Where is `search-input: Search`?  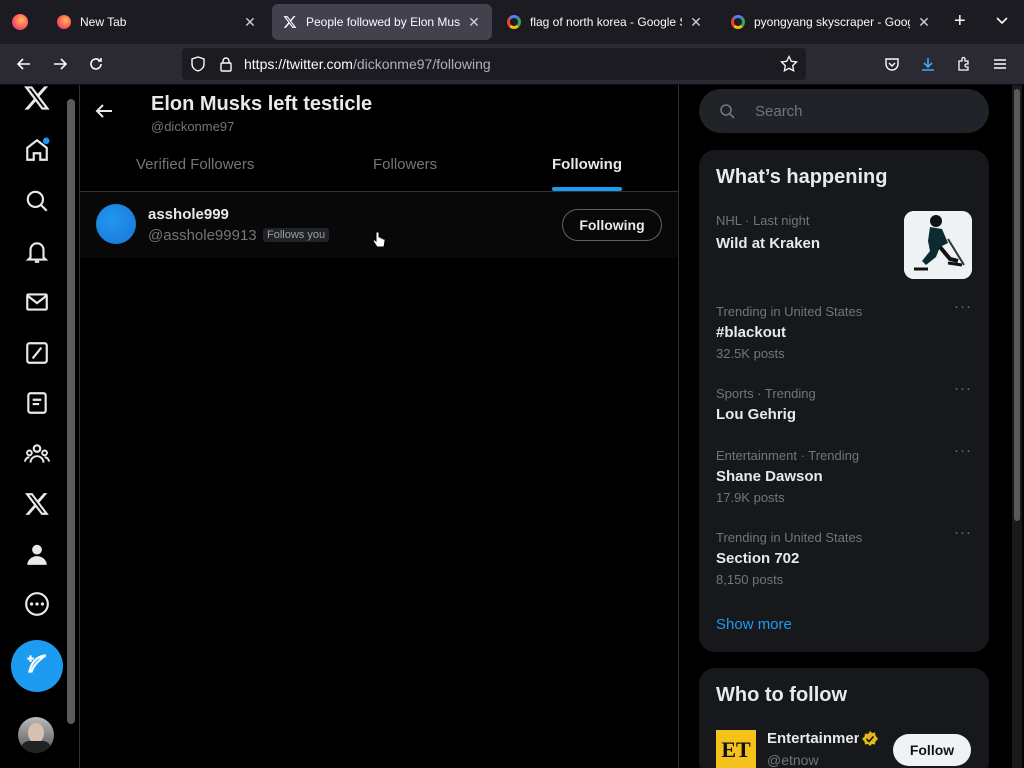 search-input: Search is located at coordinates (844, 111).